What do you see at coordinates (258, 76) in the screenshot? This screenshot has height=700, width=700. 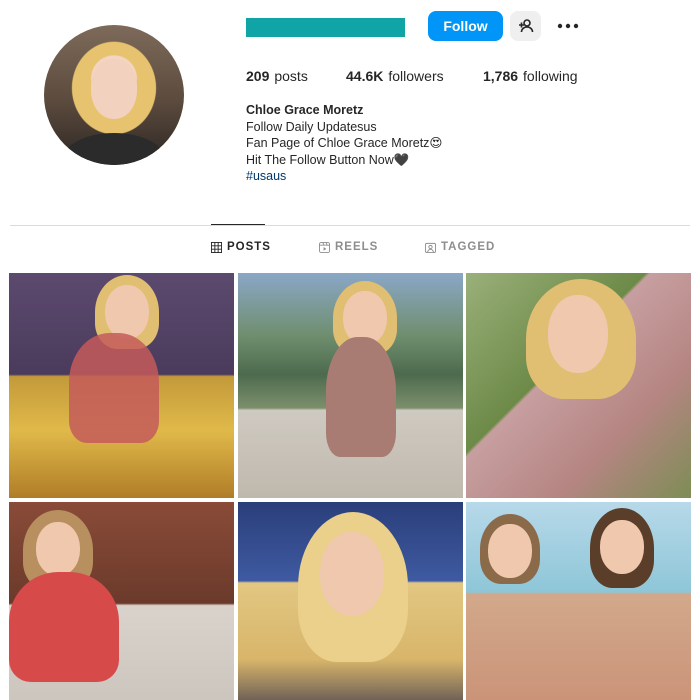 I see `posts-count: 209` at bounding box center [258, 76].